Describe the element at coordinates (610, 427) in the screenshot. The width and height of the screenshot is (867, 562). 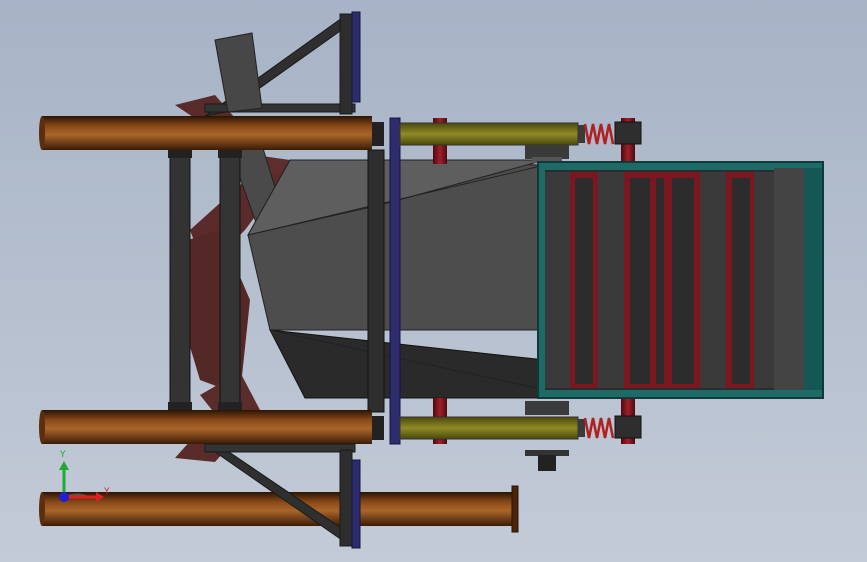
I see `spring-bottom` at that location.